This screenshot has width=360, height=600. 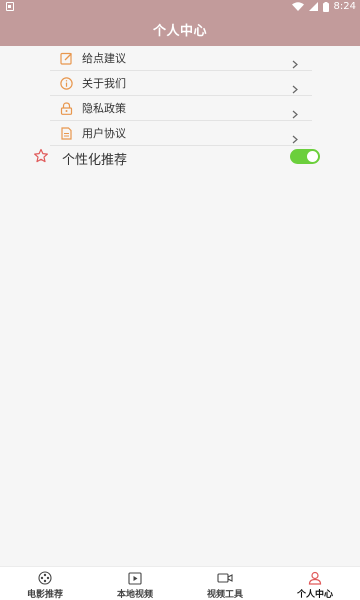 What do you see at coordinates (315, 578) in the screenshot?
I see `person-icon` at bounding box center [315, 578].